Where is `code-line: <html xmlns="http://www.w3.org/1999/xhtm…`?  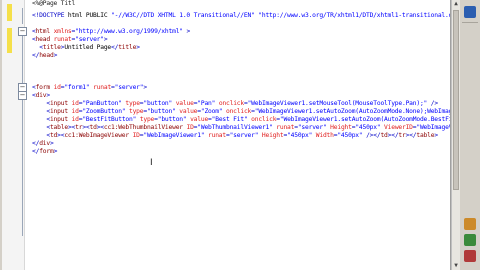
code-line: <html xmlns="http://www.w3.org/1999/xhtm… is located at coordinates (111, 32).